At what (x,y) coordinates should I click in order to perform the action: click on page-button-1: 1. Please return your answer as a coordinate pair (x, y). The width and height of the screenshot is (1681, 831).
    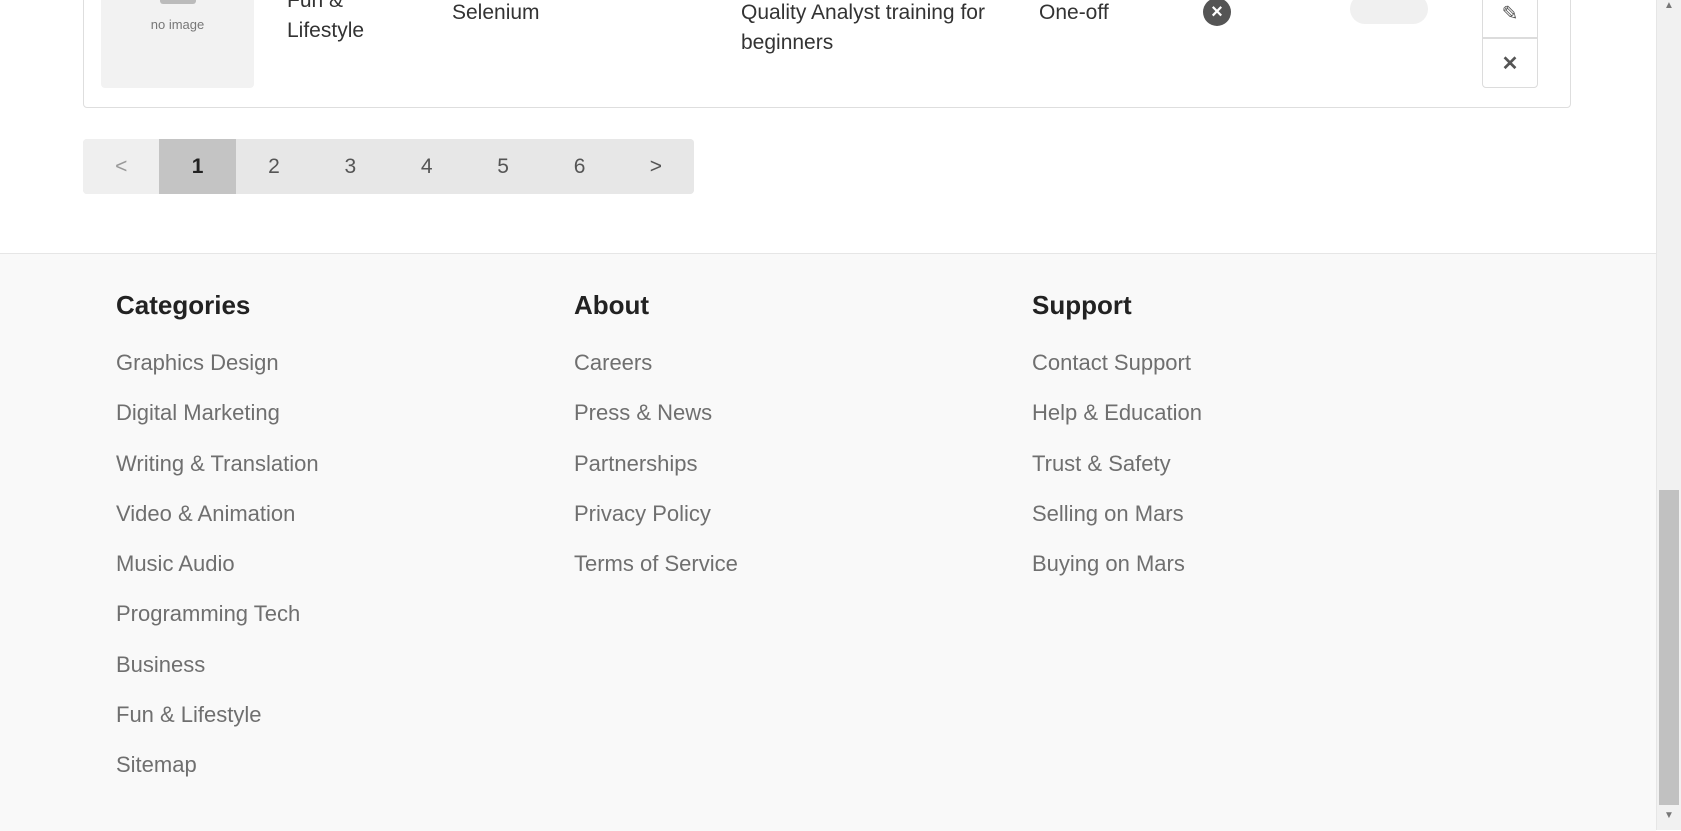
    Looking at the image, I should click on (197, 166).